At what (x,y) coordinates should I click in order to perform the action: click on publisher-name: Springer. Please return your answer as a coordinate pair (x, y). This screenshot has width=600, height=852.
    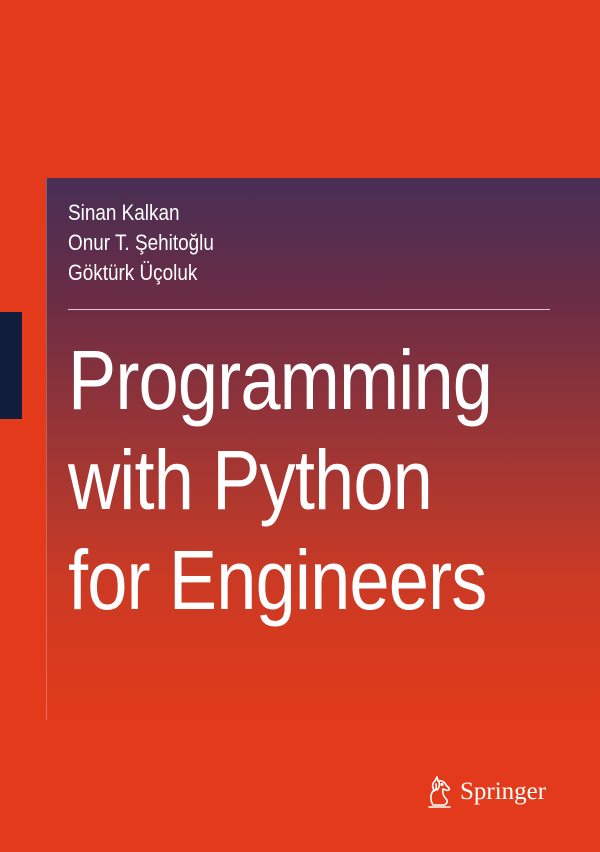
    Looking at the image, I should click on (503, 791).